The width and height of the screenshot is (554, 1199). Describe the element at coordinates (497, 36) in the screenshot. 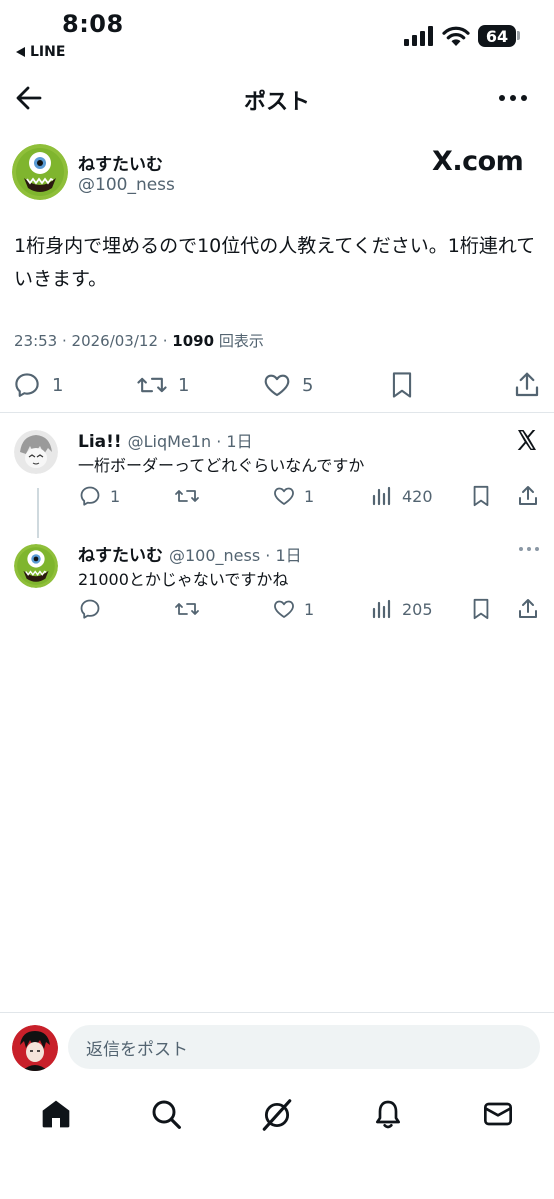

I see `battery-indicator: 64` at that location.